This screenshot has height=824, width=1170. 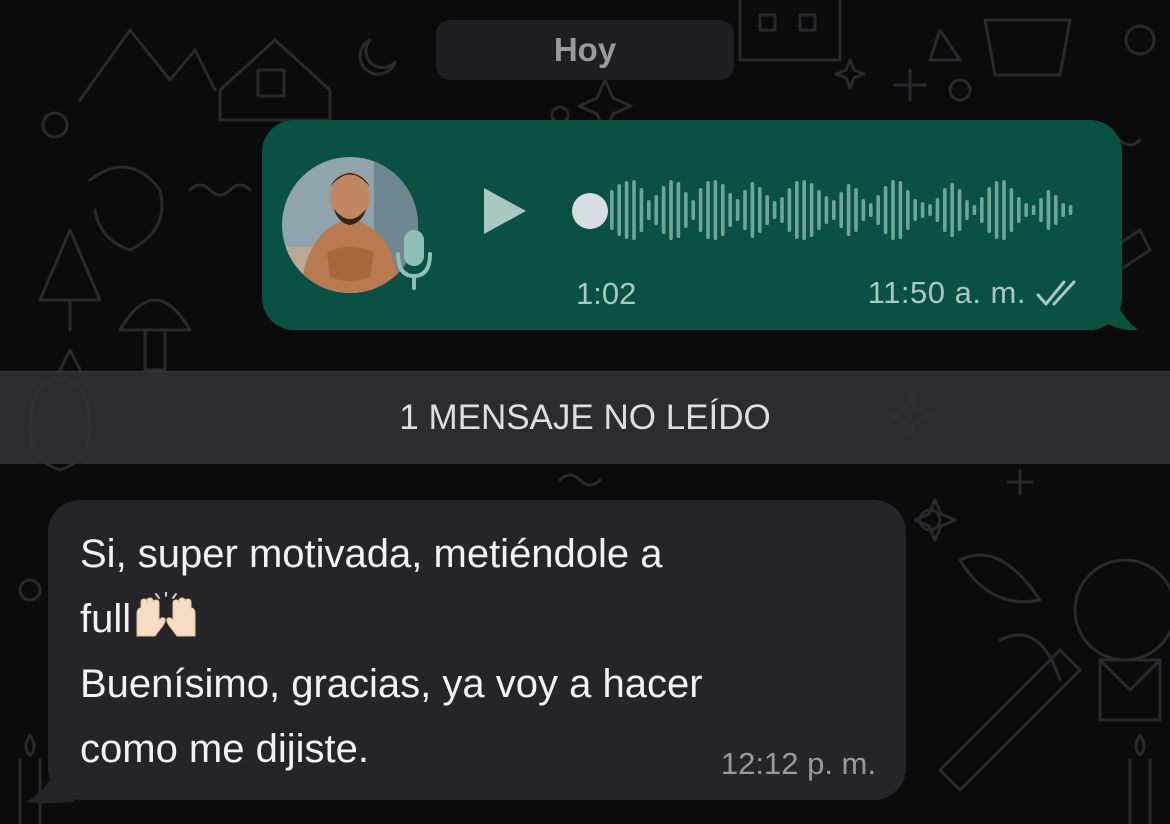 I want to click on date-chip-label: Hoy, so click(x=585, y=49).